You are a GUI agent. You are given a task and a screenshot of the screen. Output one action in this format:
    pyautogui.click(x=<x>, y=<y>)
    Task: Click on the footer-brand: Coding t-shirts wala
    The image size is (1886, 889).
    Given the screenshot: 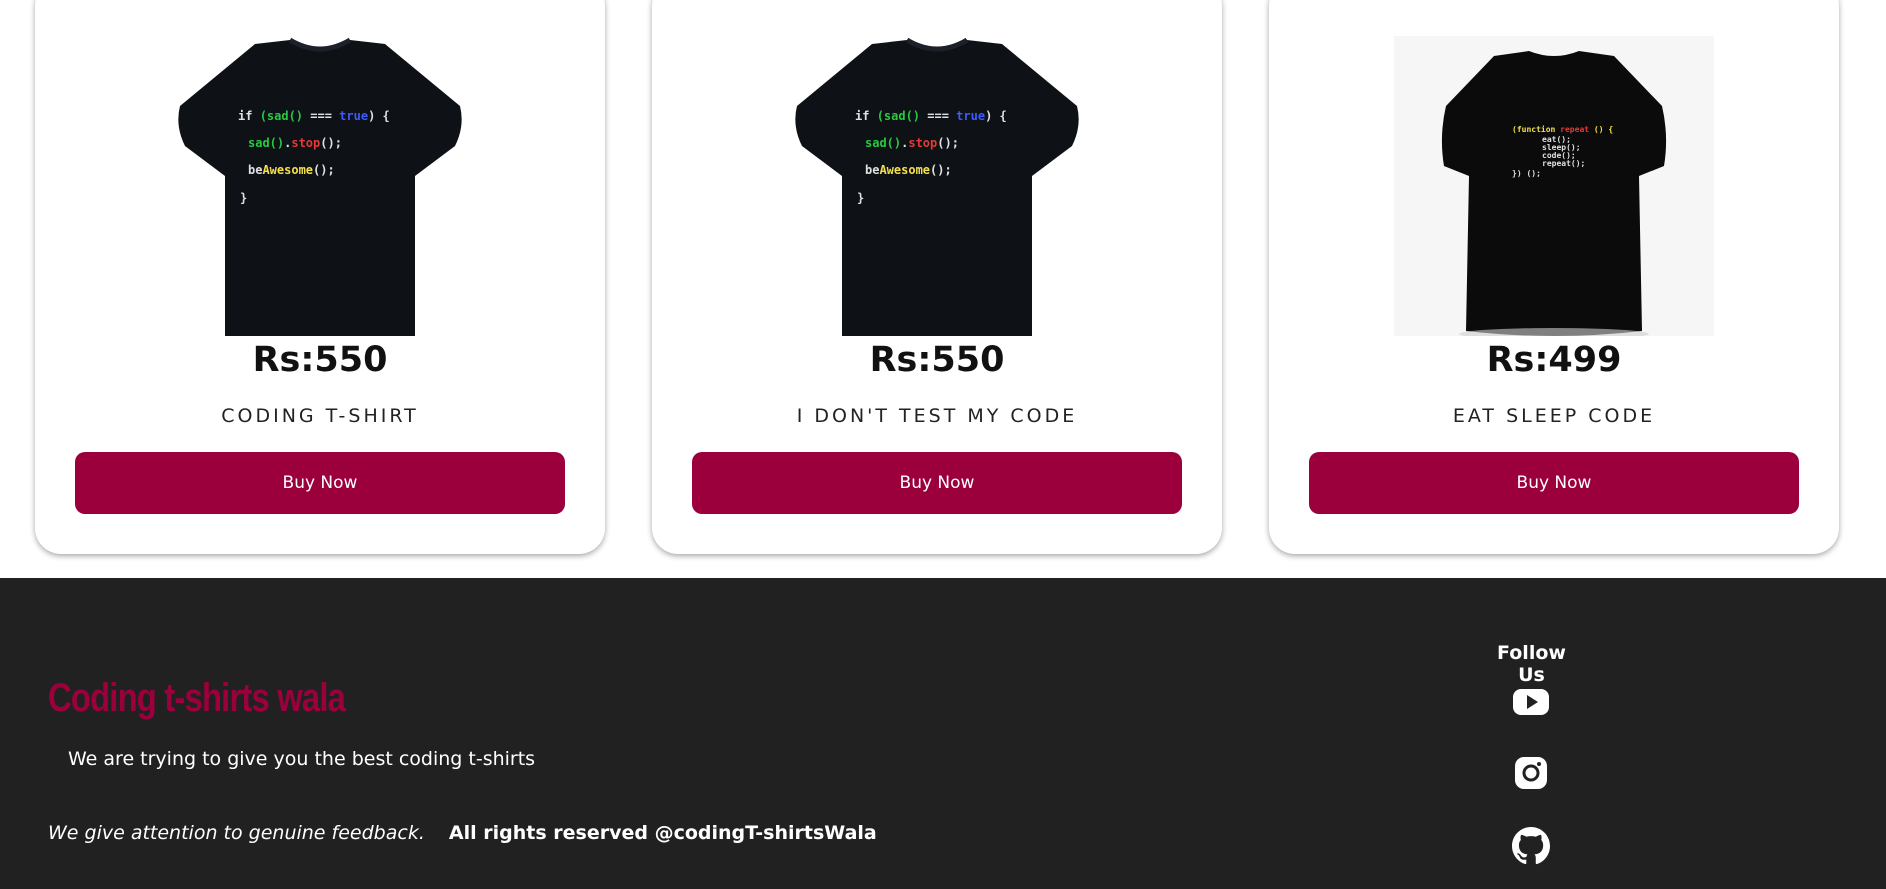 What is the action you would take?
    pyautogui.click(x=197, y=698)
    